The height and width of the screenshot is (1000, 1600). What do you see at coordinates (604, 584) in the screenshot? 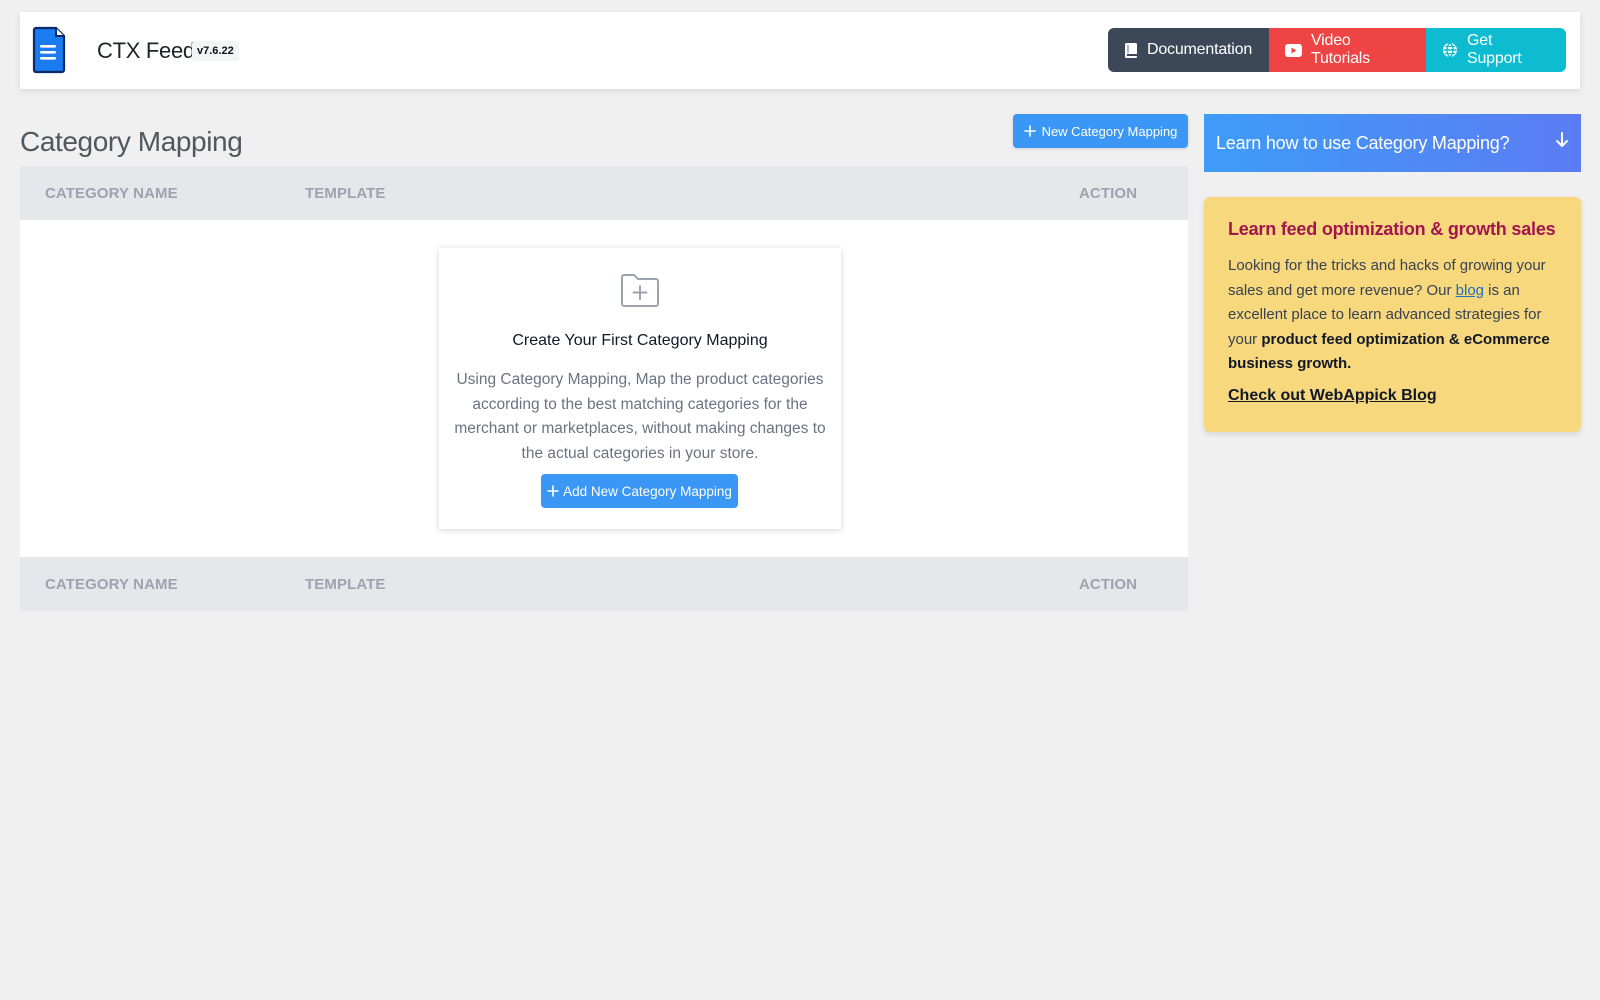
I see `table-footer: CATEGORY NAME TEMPLATE ACTION` at bounding box center [604, 584].